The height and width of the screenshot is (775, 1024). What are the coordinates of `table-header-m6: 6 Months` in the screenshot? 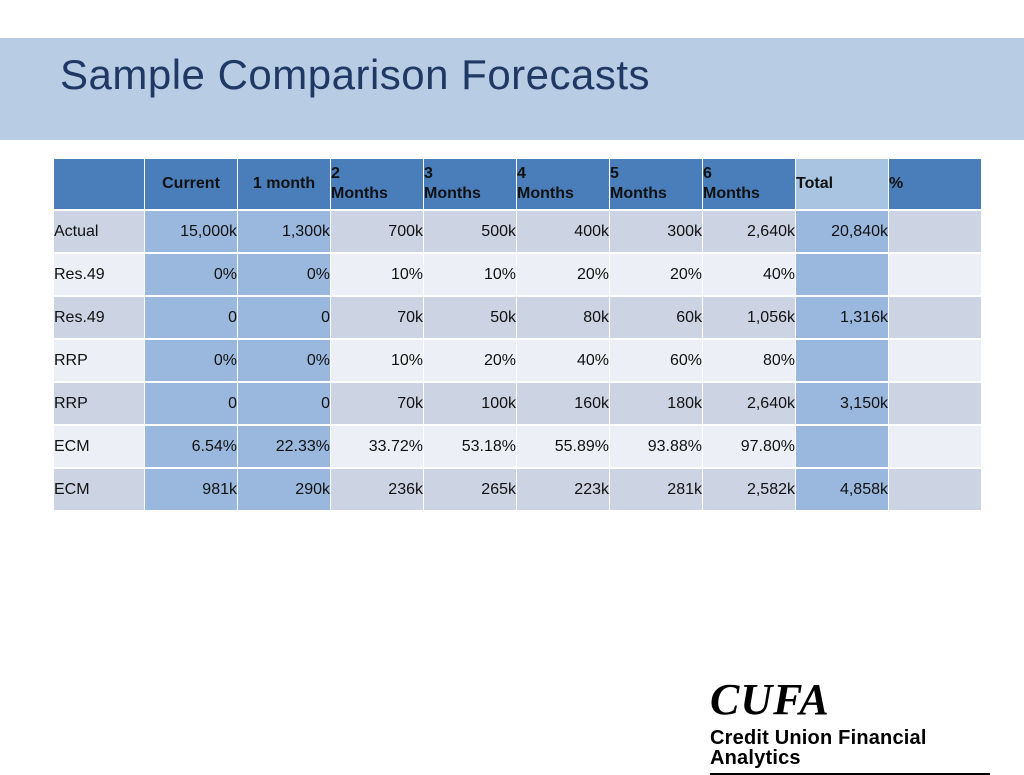 It's located at (749, 184).